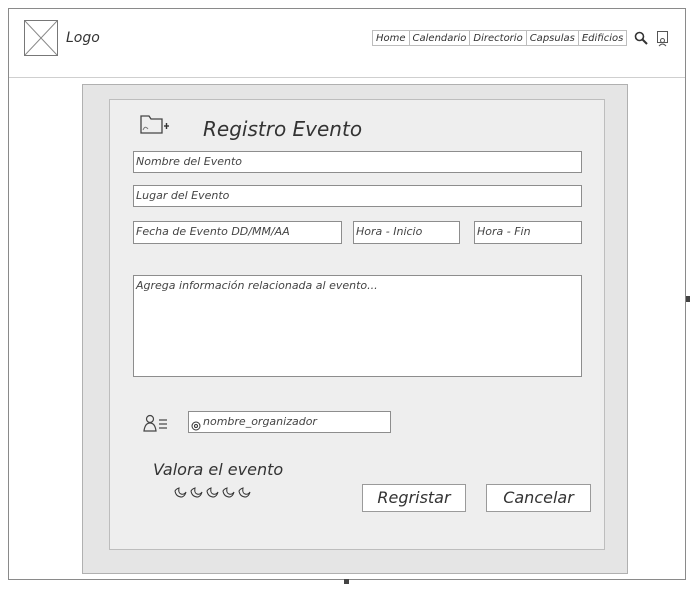  I want to click on at-icon, so click(196, 423).